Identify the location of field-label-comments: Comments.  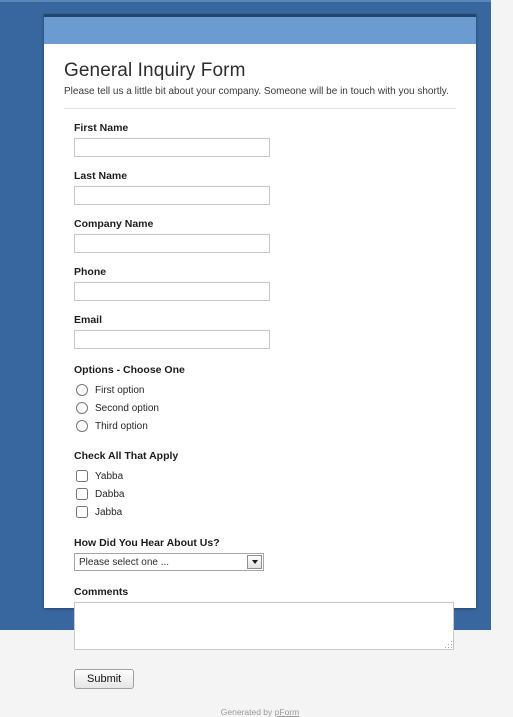
(101, 591).